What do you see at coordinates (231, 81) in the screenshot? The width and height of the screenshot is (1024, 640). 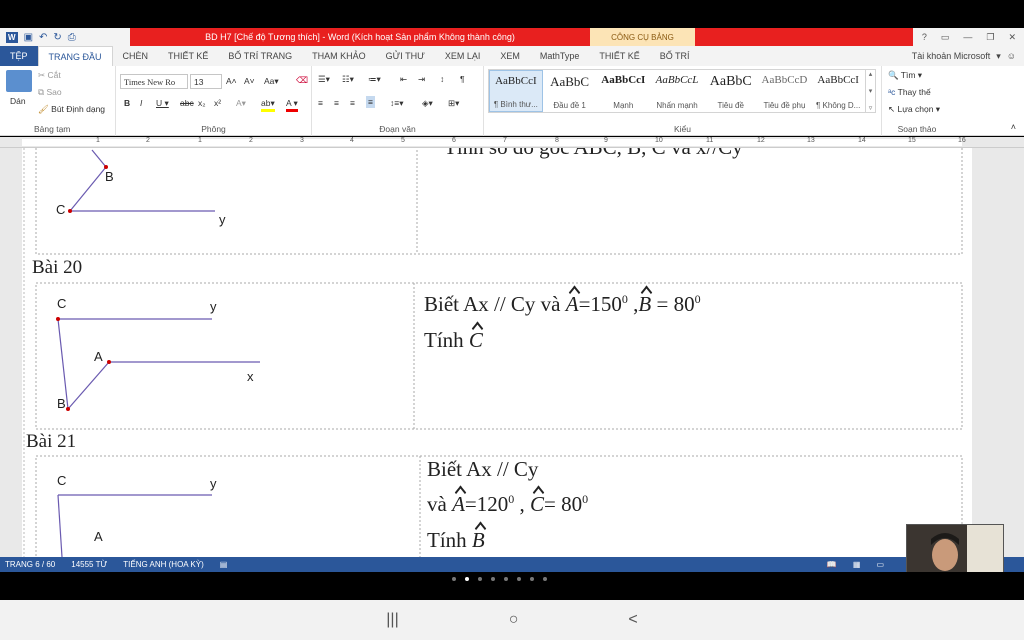 I see `grow-font-icon: A˄` at bounding box center [231, 81].